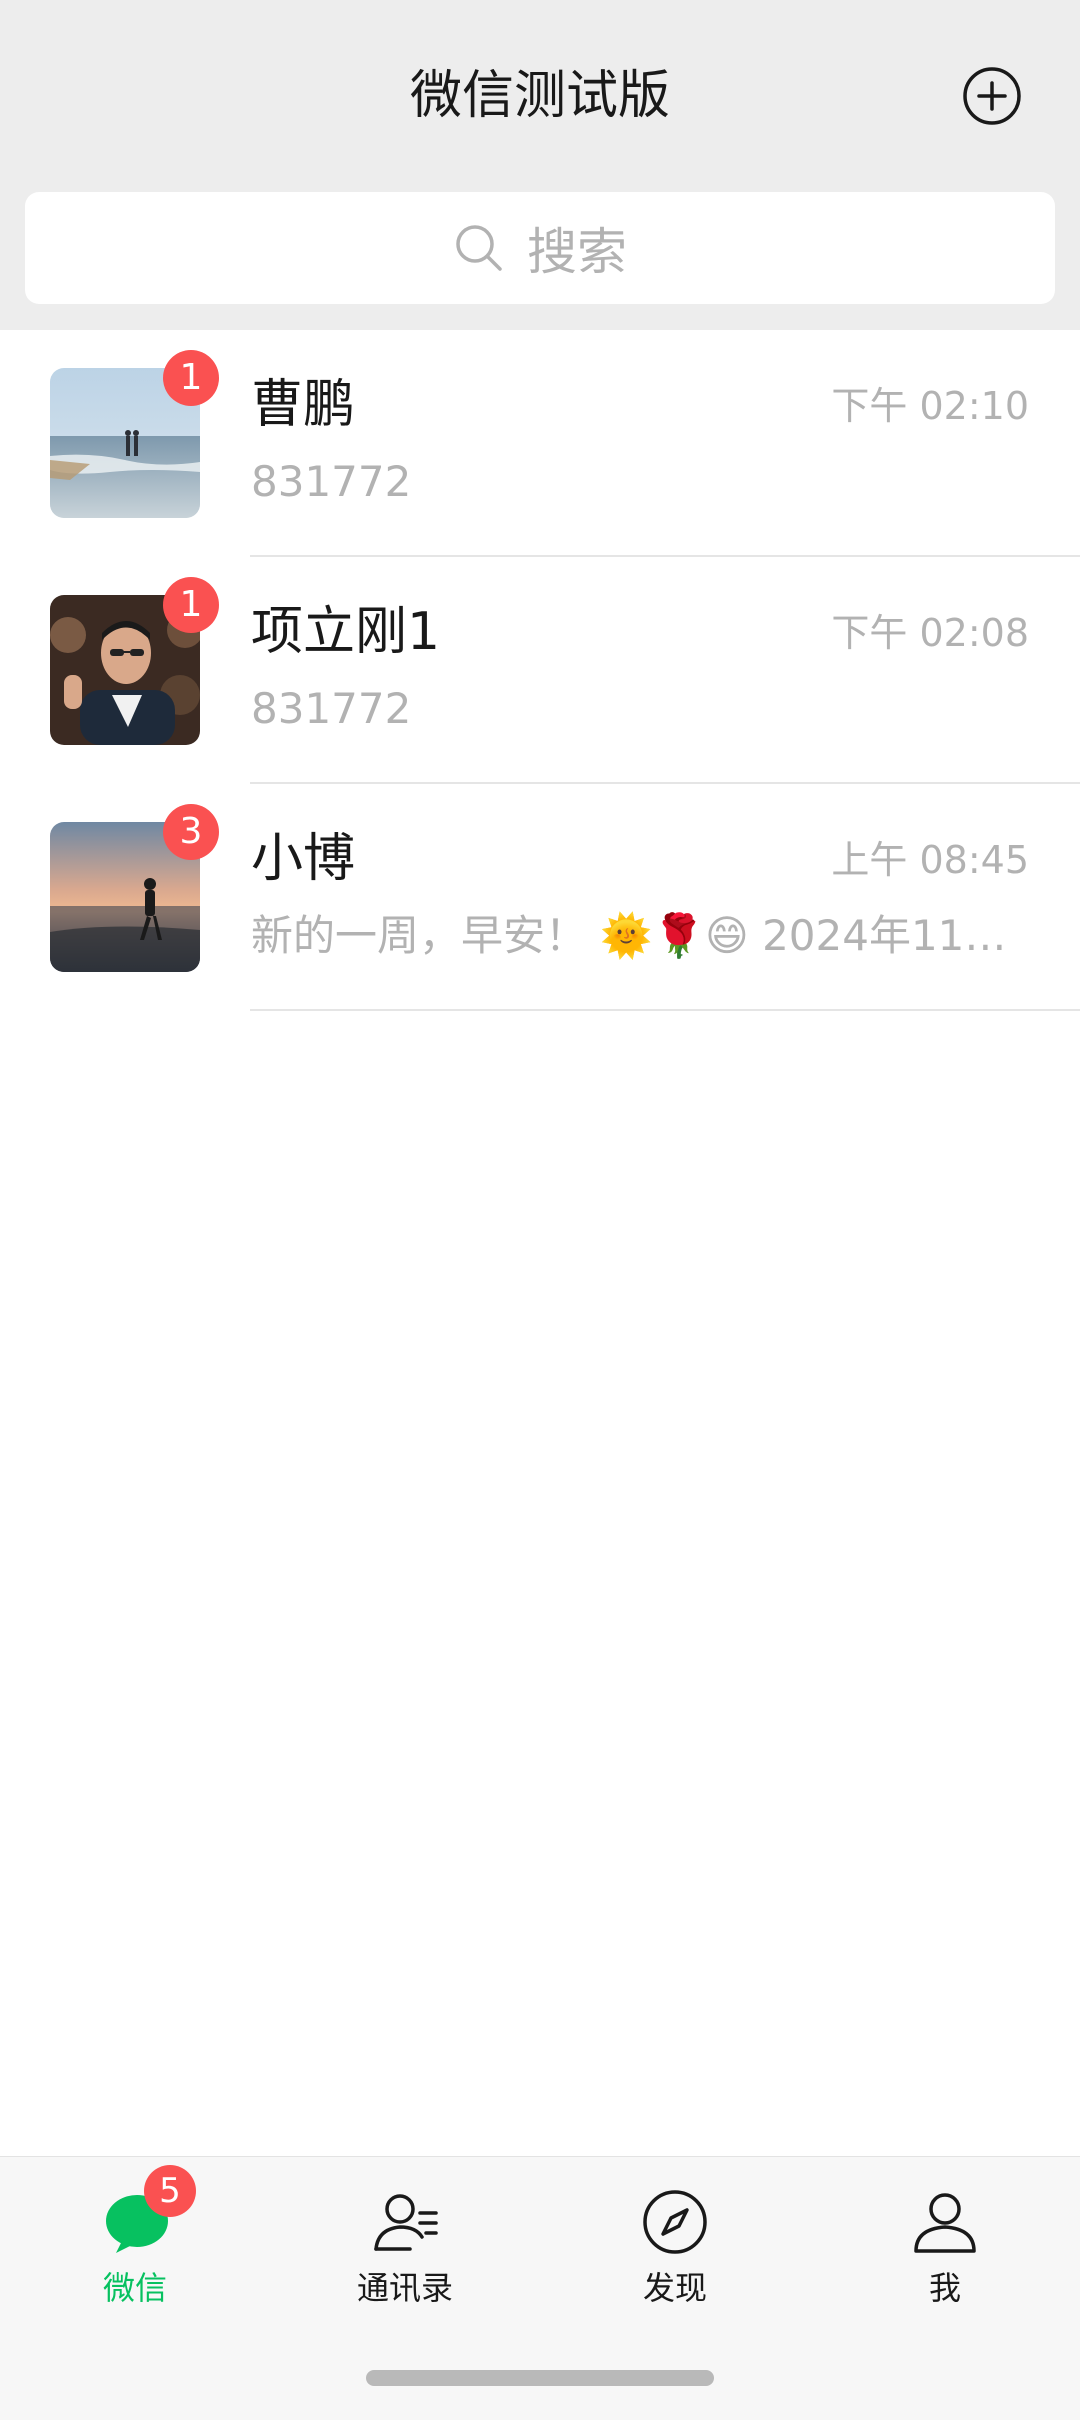 The image size is (1080, 2420). What do you see at coordinates (303, 405) in the screenshot?
I see `contact-name: 曹鹏` at bounding box center [303, 405].